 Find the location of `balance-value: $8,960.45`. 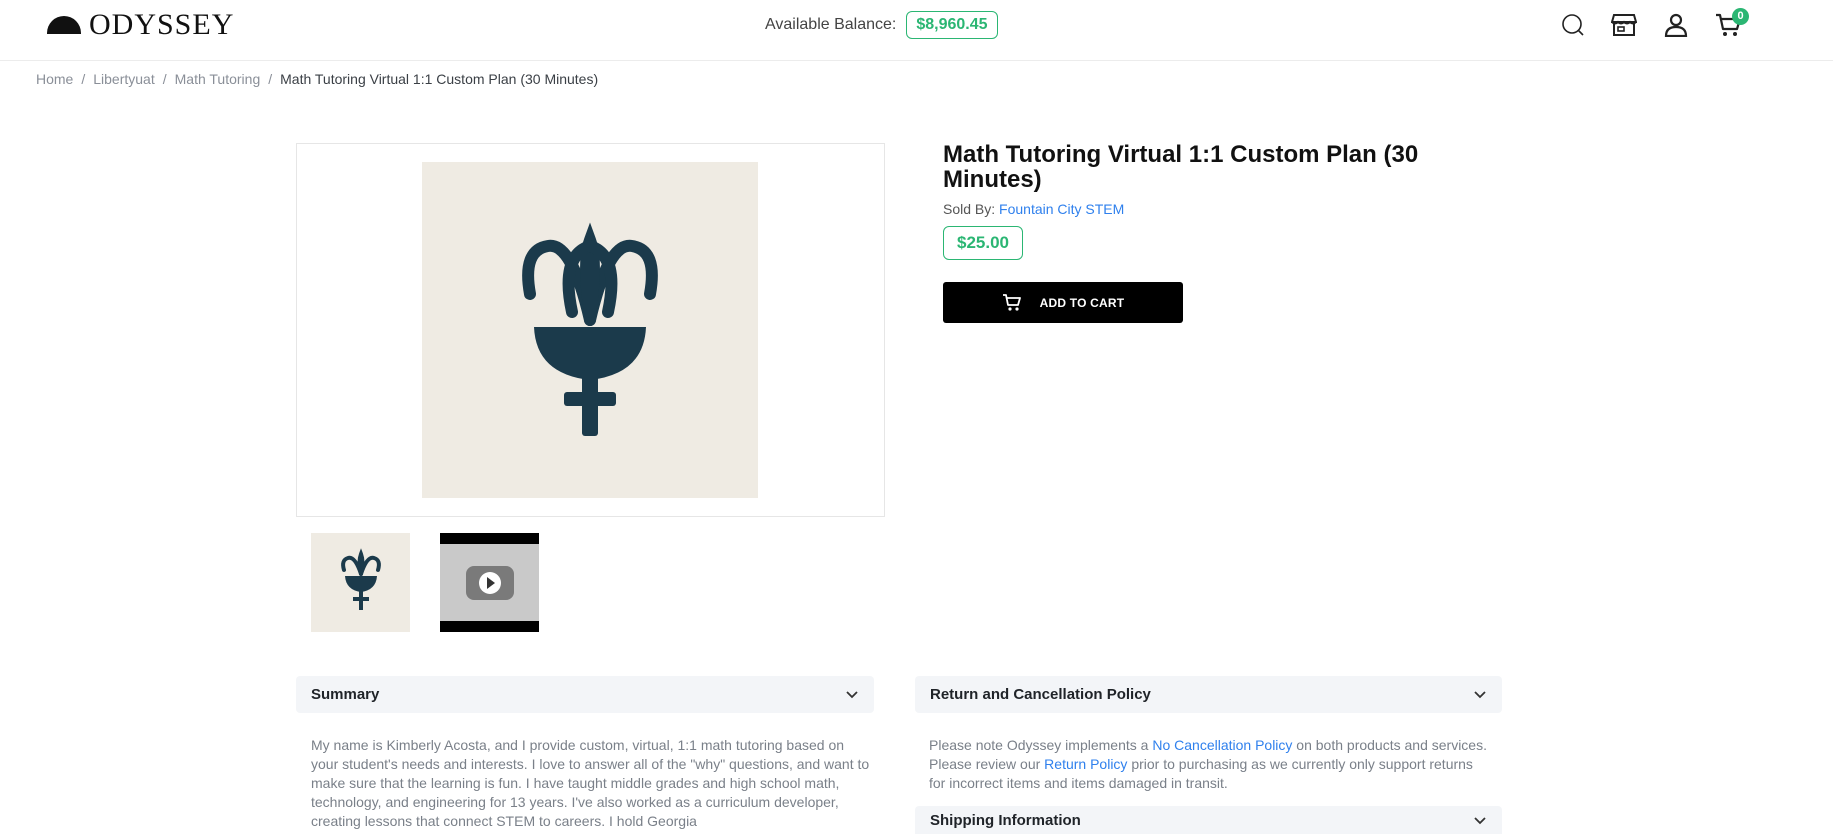

balance-value: $8,960.45 is located at coordinates (952, 25).